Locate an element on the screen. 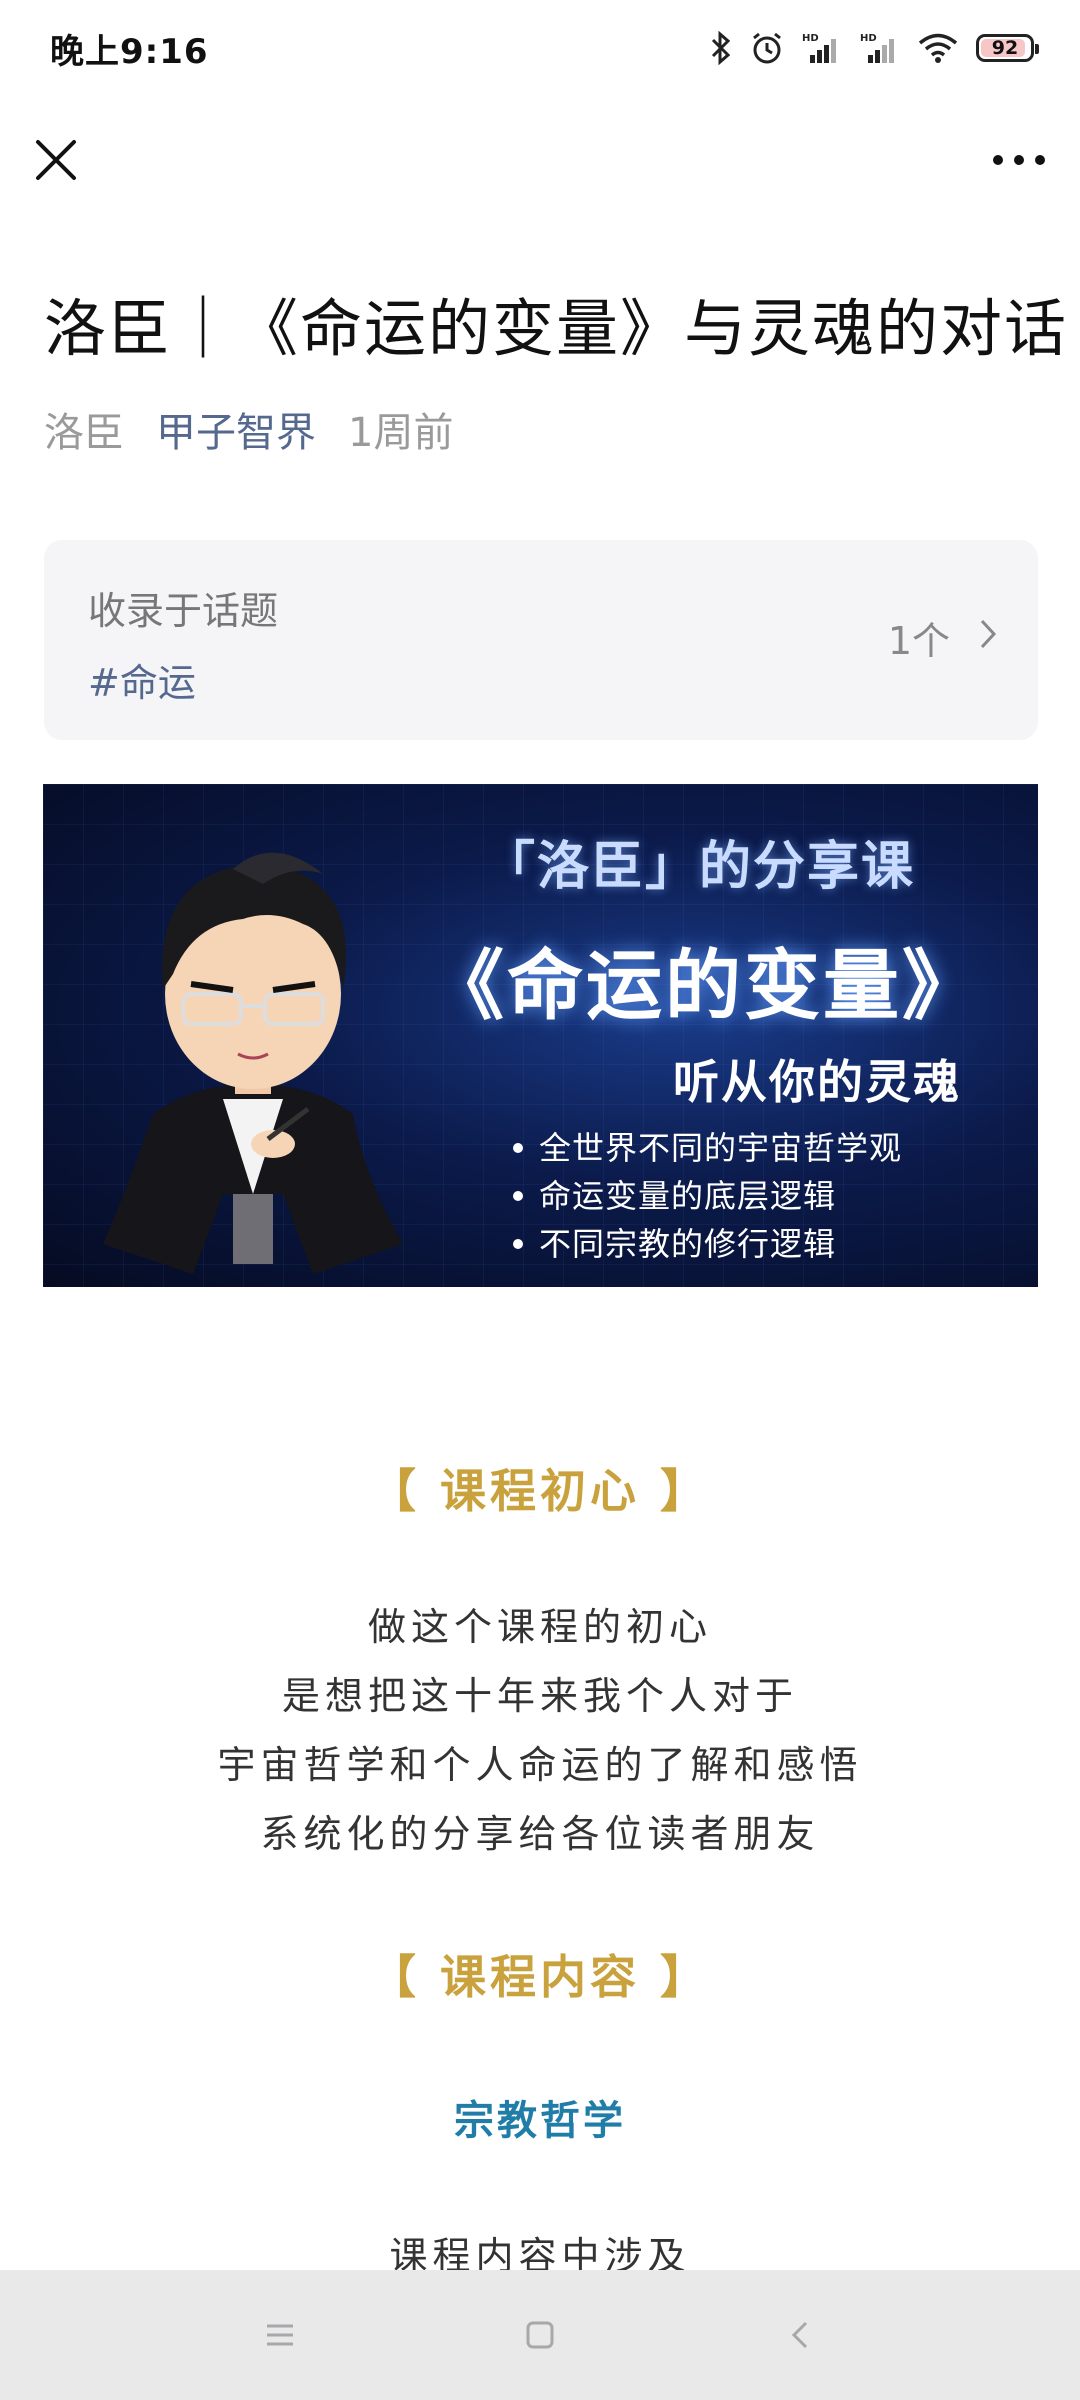 This screenshot has width=1080, height=2400. chevron-right-icon is located at coordinates (988, 636).